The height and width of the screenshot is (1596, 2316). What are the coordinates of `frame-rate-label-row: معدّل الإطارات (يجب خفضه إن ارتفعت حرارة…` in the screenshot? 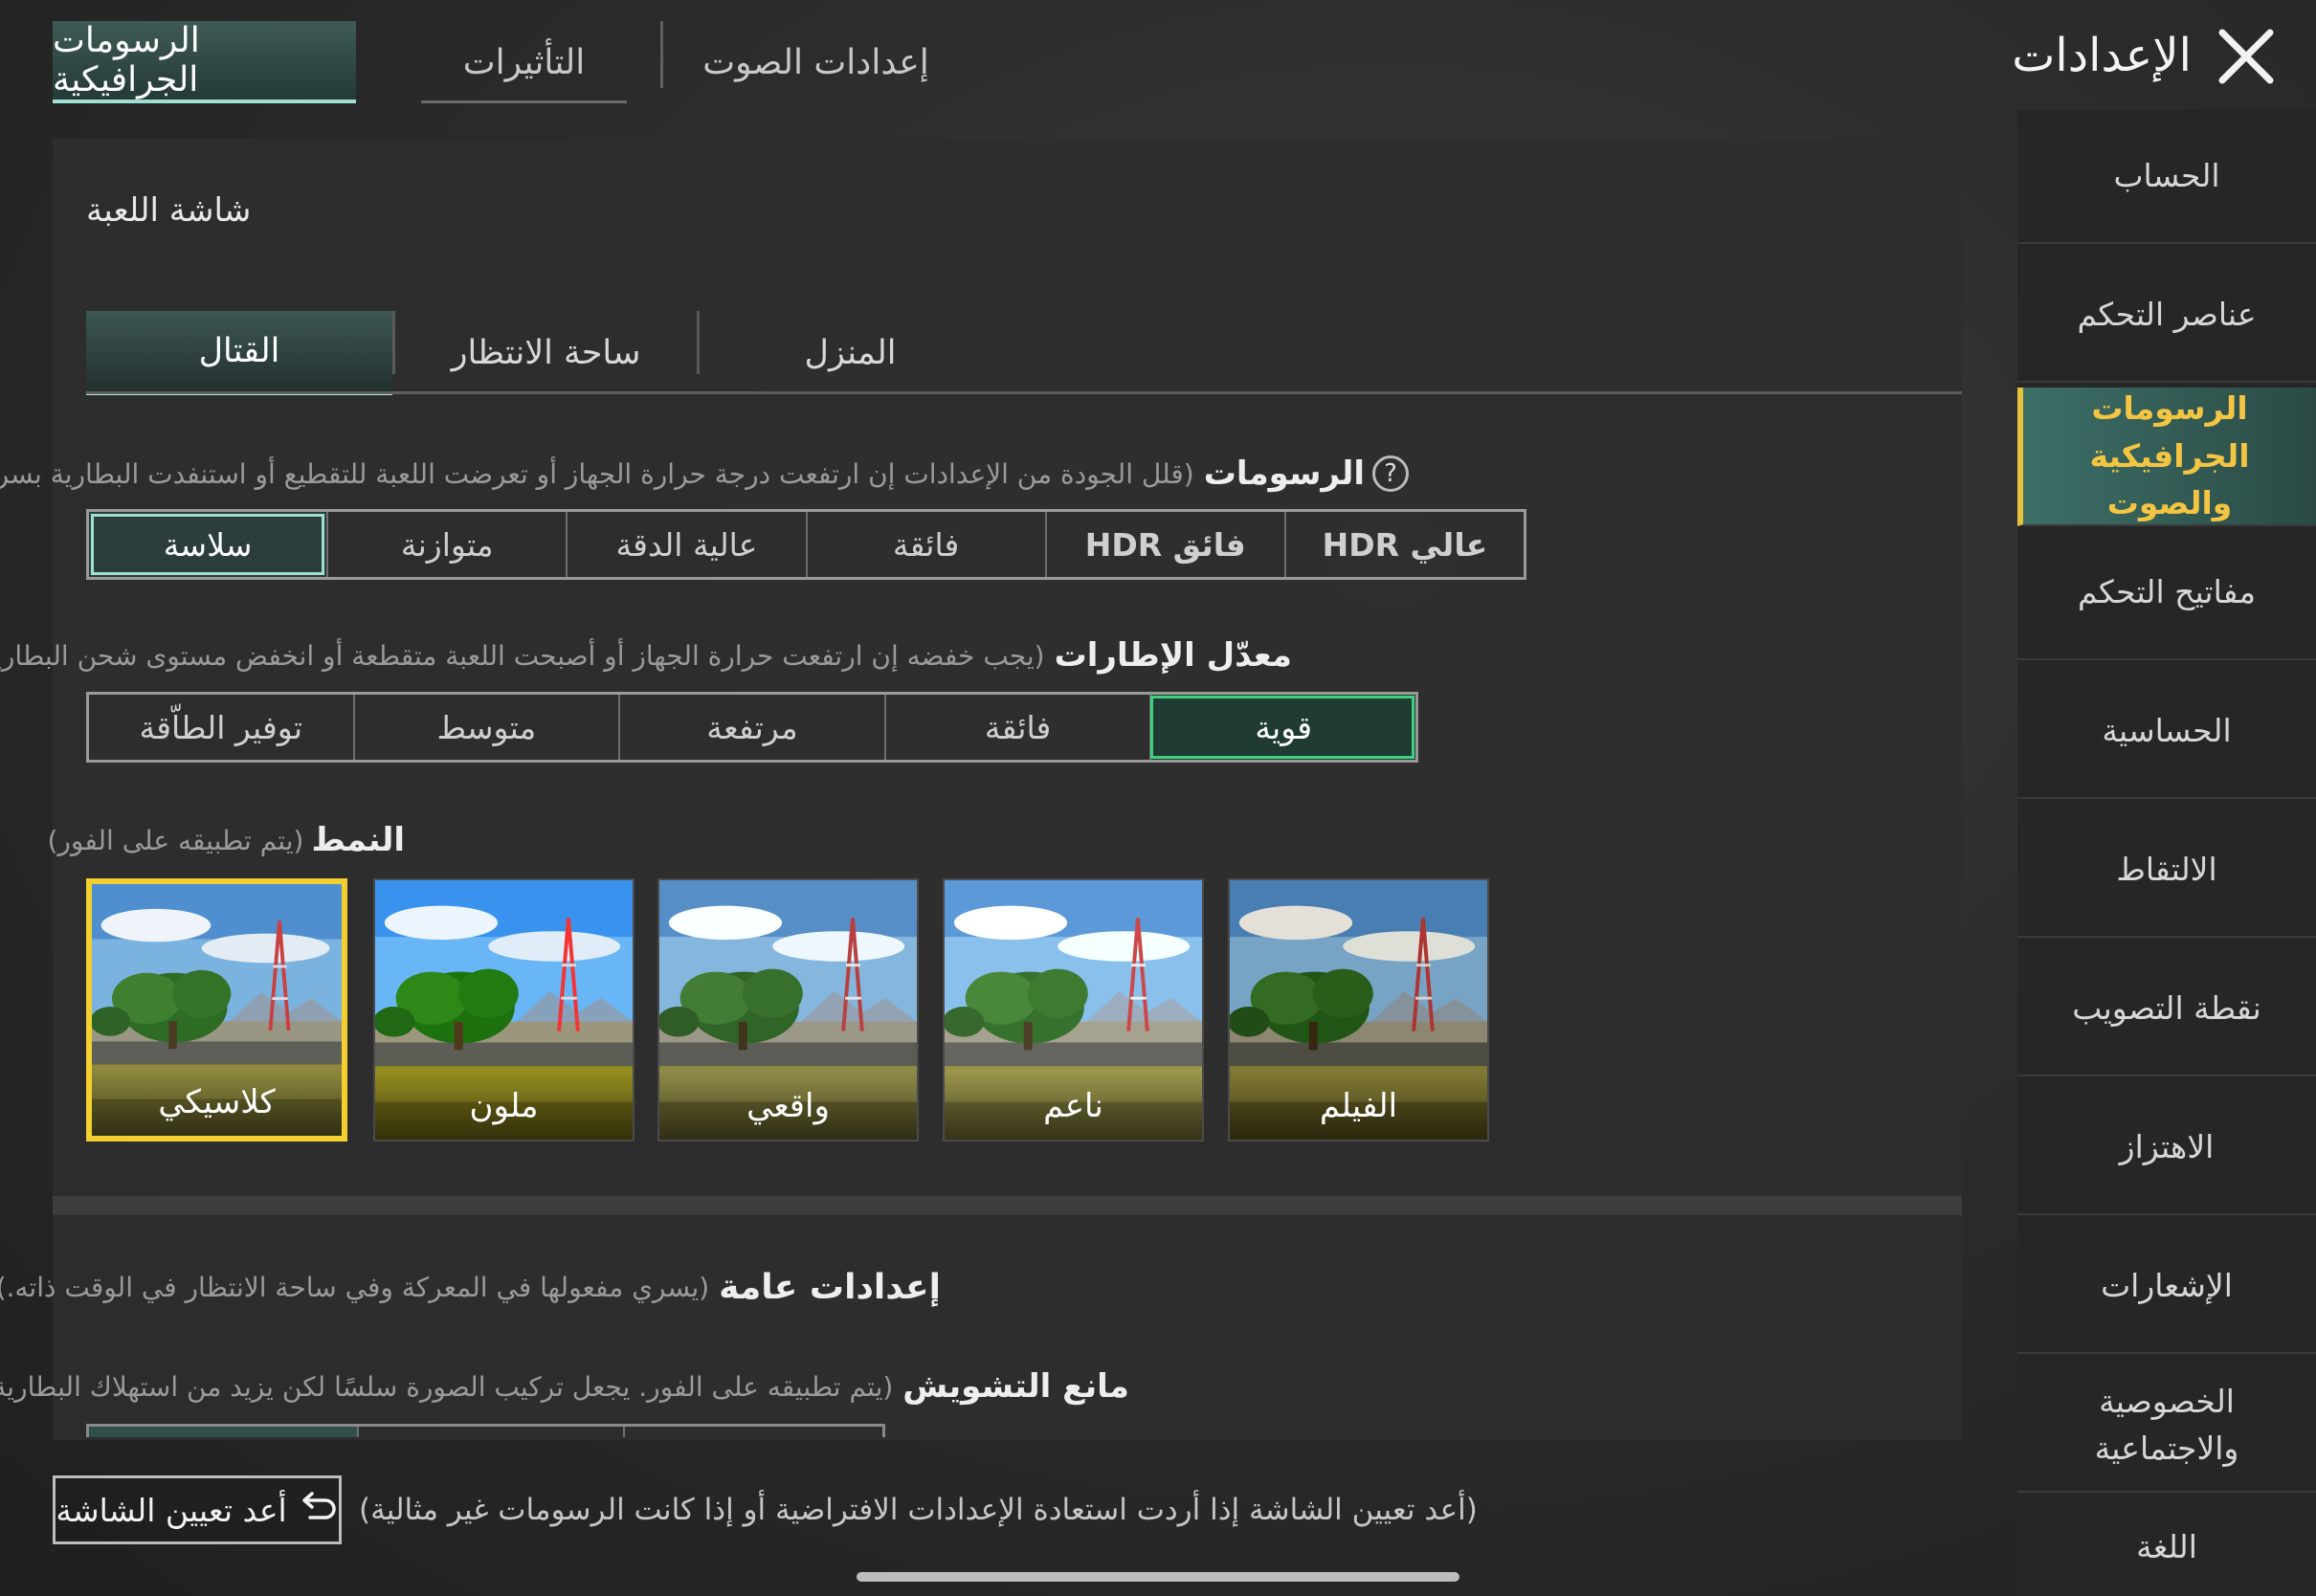 It's located at (646, 656).